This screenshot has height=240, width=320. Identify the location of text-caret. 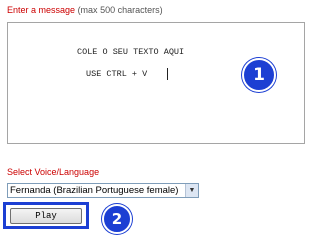
(167, 74).